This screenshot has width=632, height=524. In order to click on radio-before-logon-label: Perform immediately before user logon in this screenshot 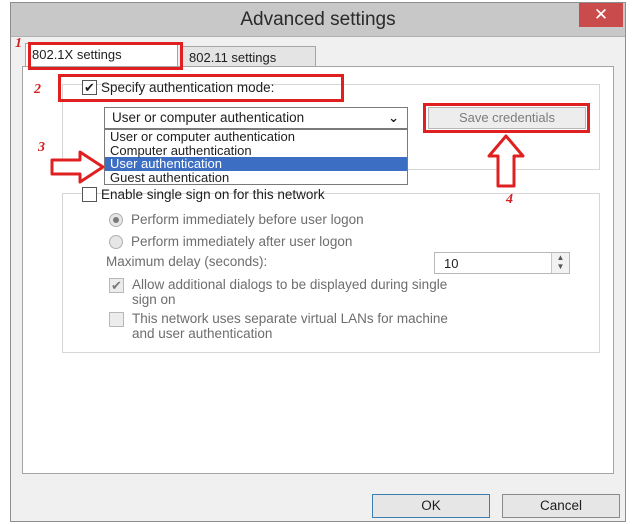, I will do `click(247, 219)`.